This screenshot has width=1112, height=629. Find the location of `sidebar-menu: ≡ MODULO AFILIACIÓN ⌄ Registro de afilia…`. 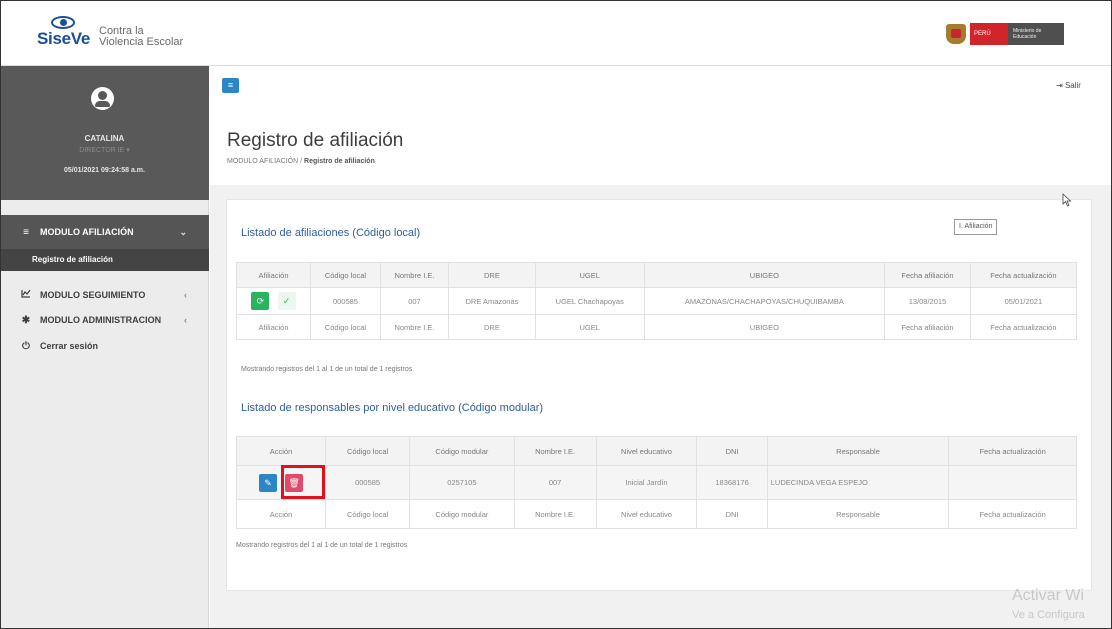

sidebar-menu: ≡ MODULO AFILIACIÓN ⌄ Registro de afilia… is located at coordinates (104, 287).